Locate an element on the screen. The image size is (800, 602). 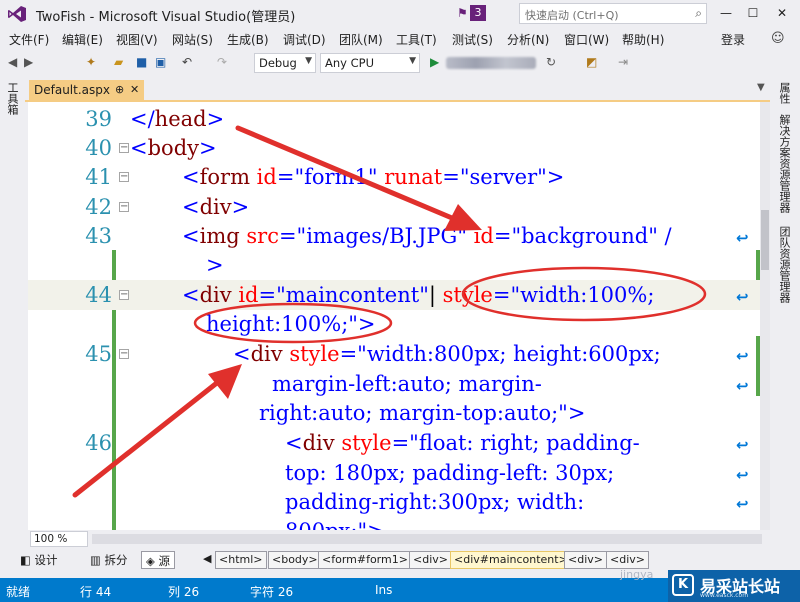
code-line-continuation: > is located at coordinates (399, 265).